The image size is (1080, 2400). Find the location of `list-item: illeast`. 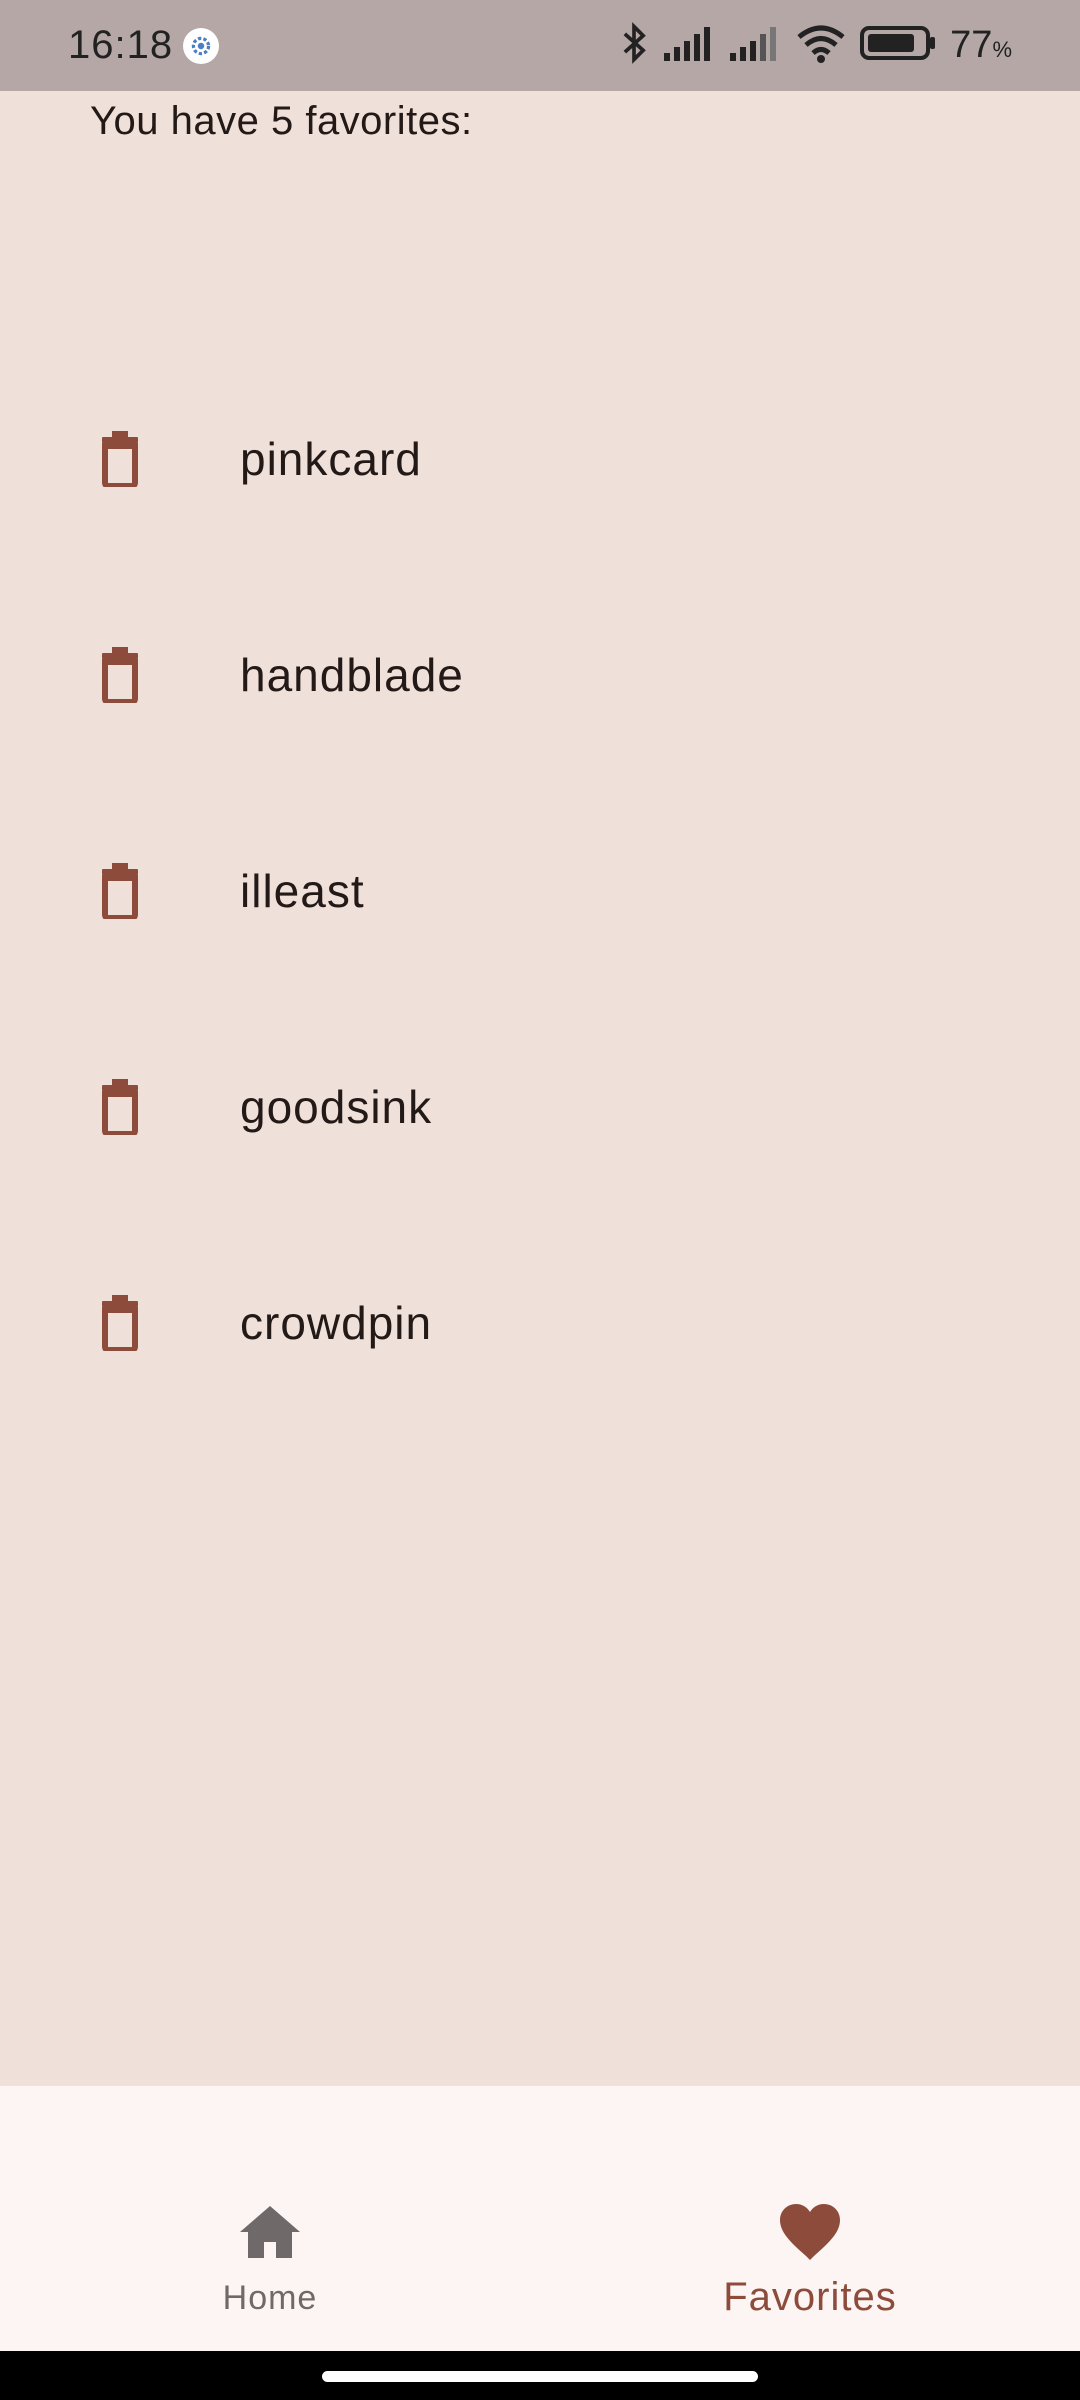

list-item: illeast is located at coordinates (540, 891).